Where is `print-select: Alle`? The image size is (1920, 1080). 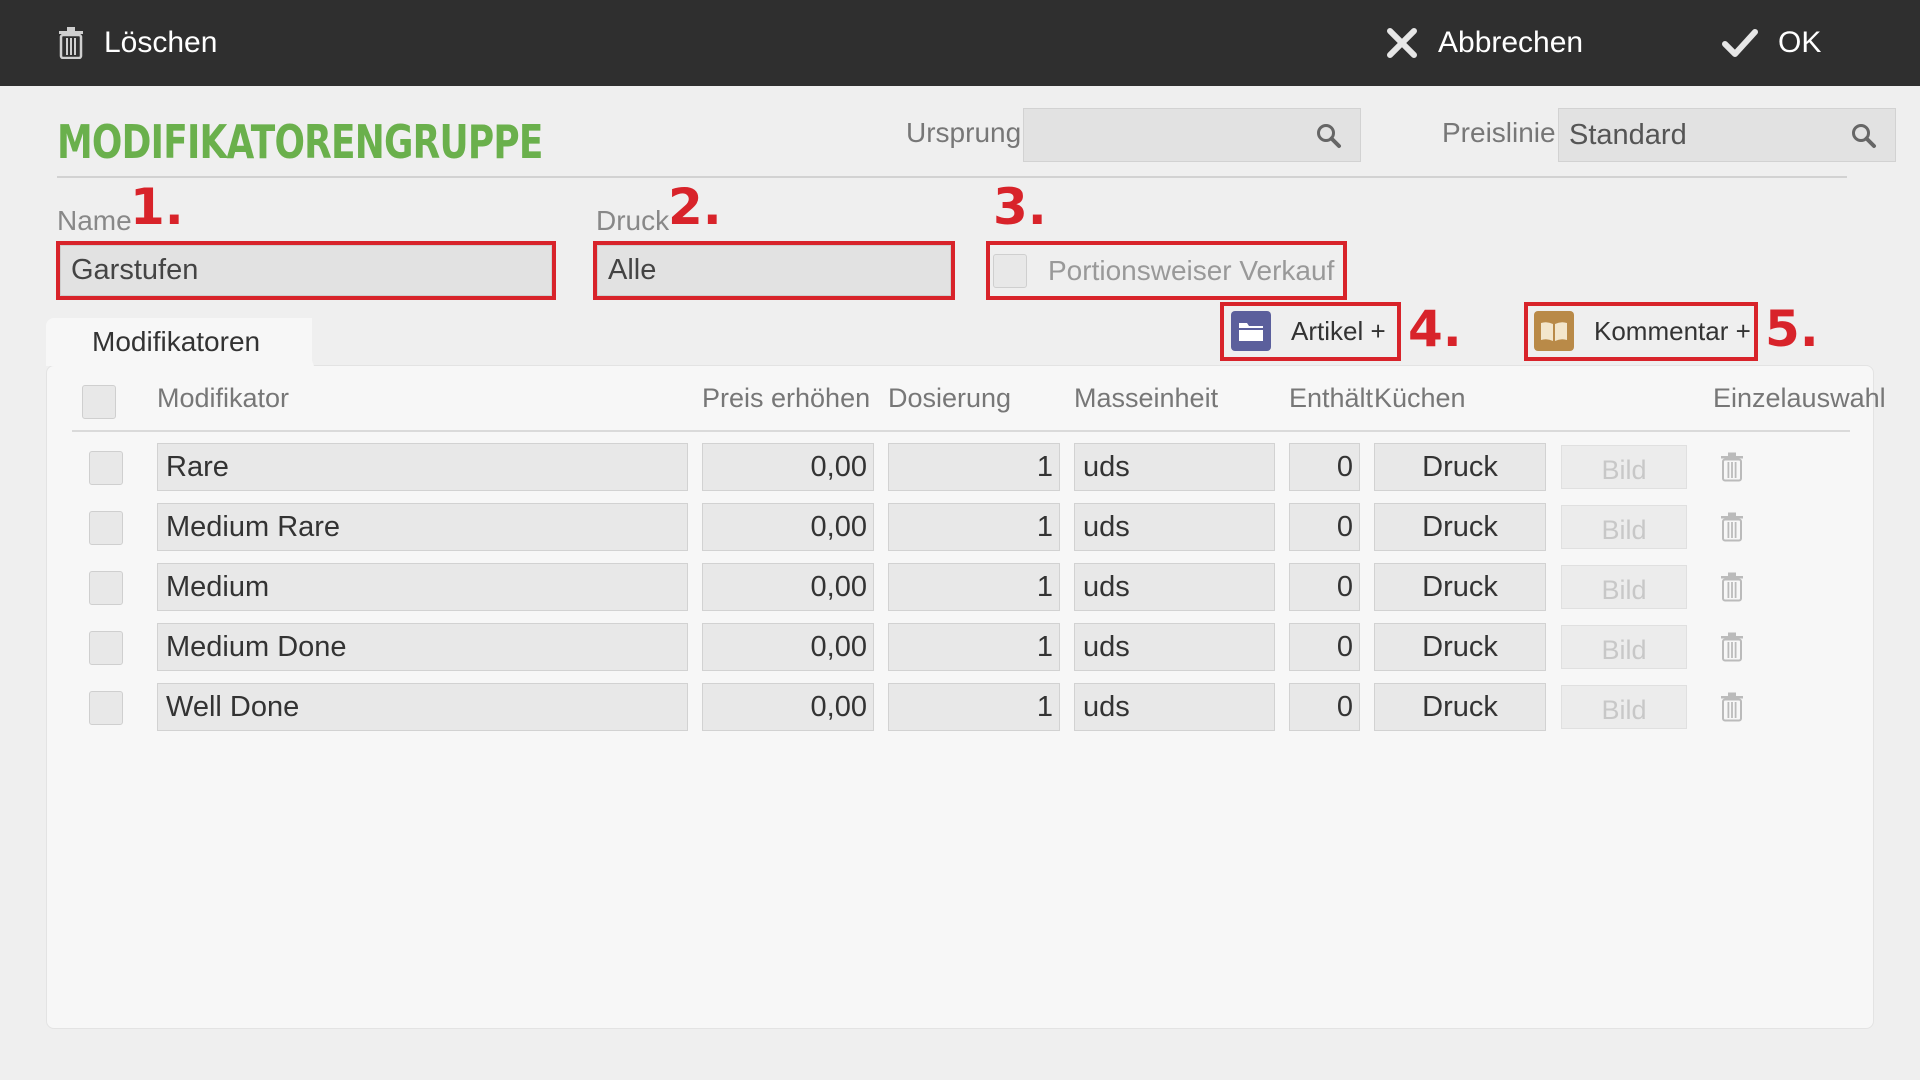 print-select: Alle is located at coordinates (774, 270).